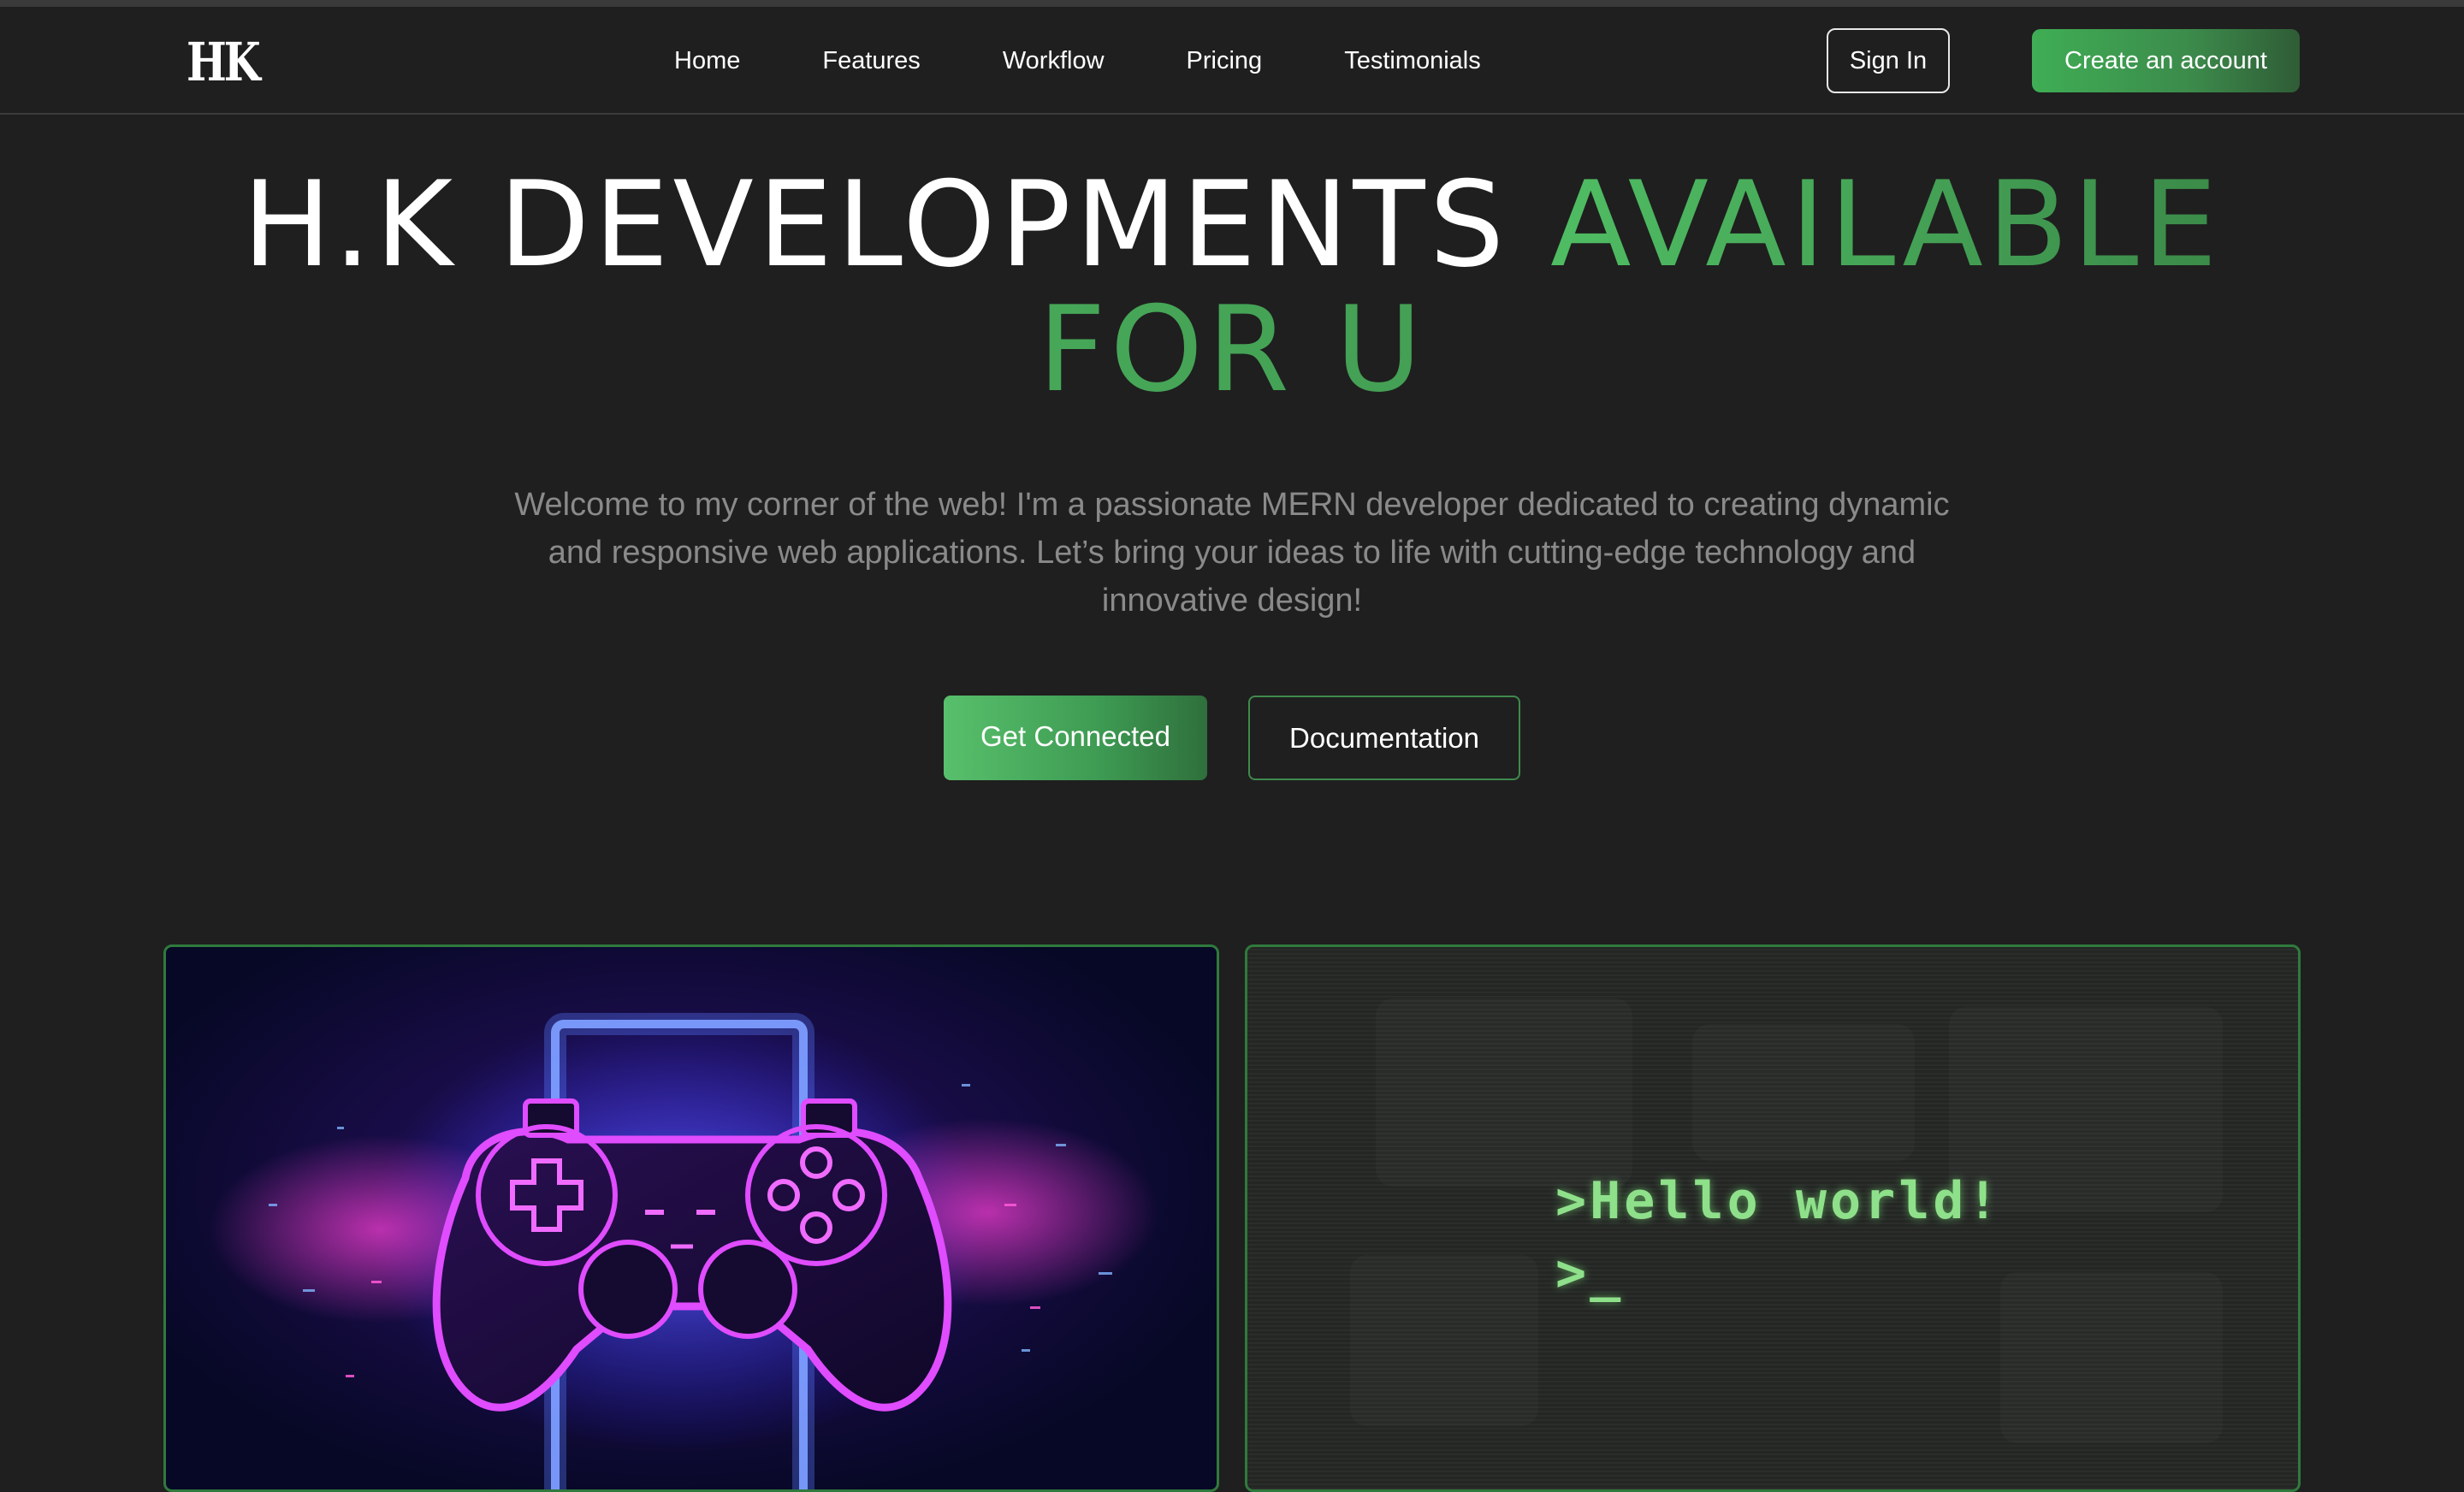 This screenshot has height=1492, width=2464. I want to click on terminal-line: >Hello world!, so click(1778, 1201).